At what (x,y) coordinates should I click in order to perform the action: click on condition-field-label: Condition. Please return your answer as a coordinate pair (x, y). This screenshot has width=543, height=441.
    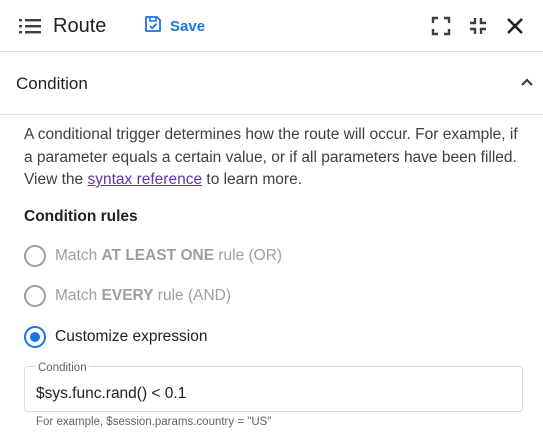
    Looking at the image, I should click on (62, 368).